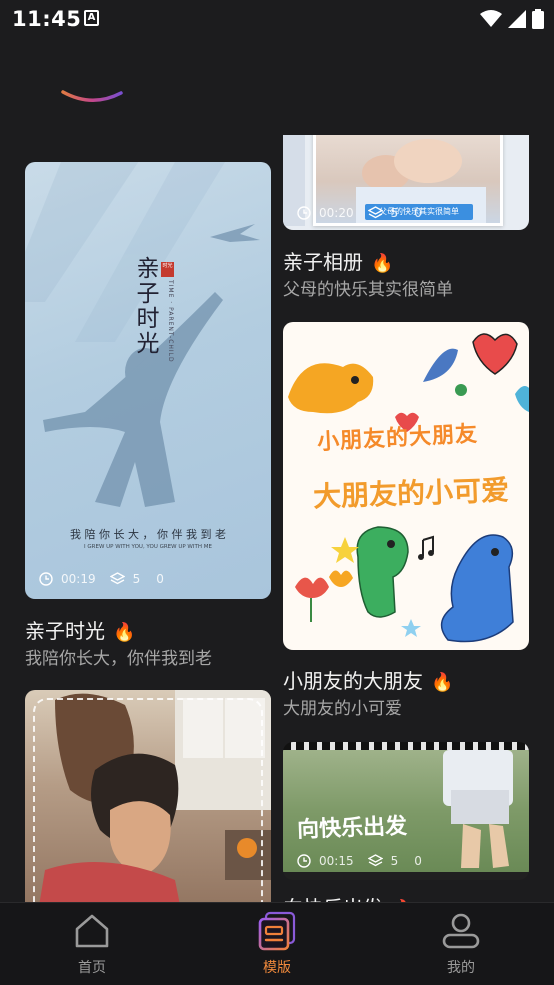  What do you see at coordinates (170, 321) in the screenshot?
I see `poster-vertical-en: TIME · PARENT-CHILD` at bounding box center [170, 321].